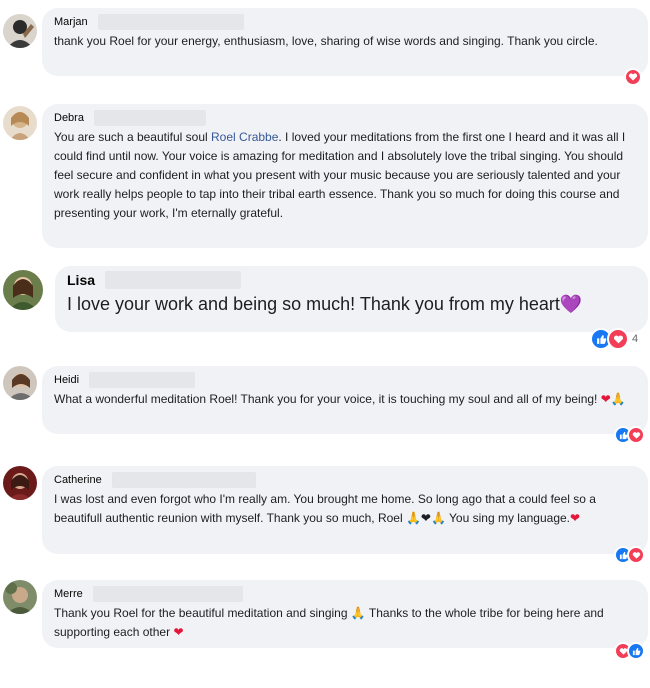 This screenshot has height=688, width=650. I want to click on author-name: Catherine, so click(78, 480).